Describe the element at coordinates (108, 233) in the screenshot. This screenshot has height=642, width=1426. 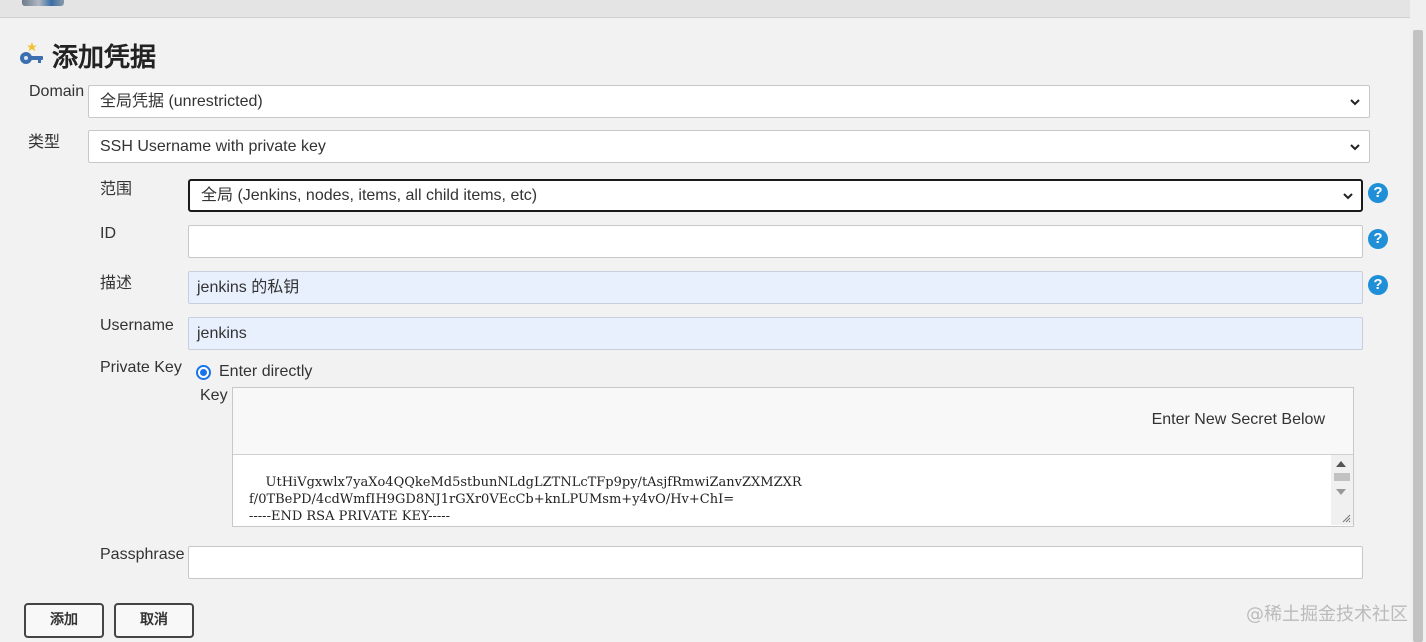
I see `id-label: ID` at that location.